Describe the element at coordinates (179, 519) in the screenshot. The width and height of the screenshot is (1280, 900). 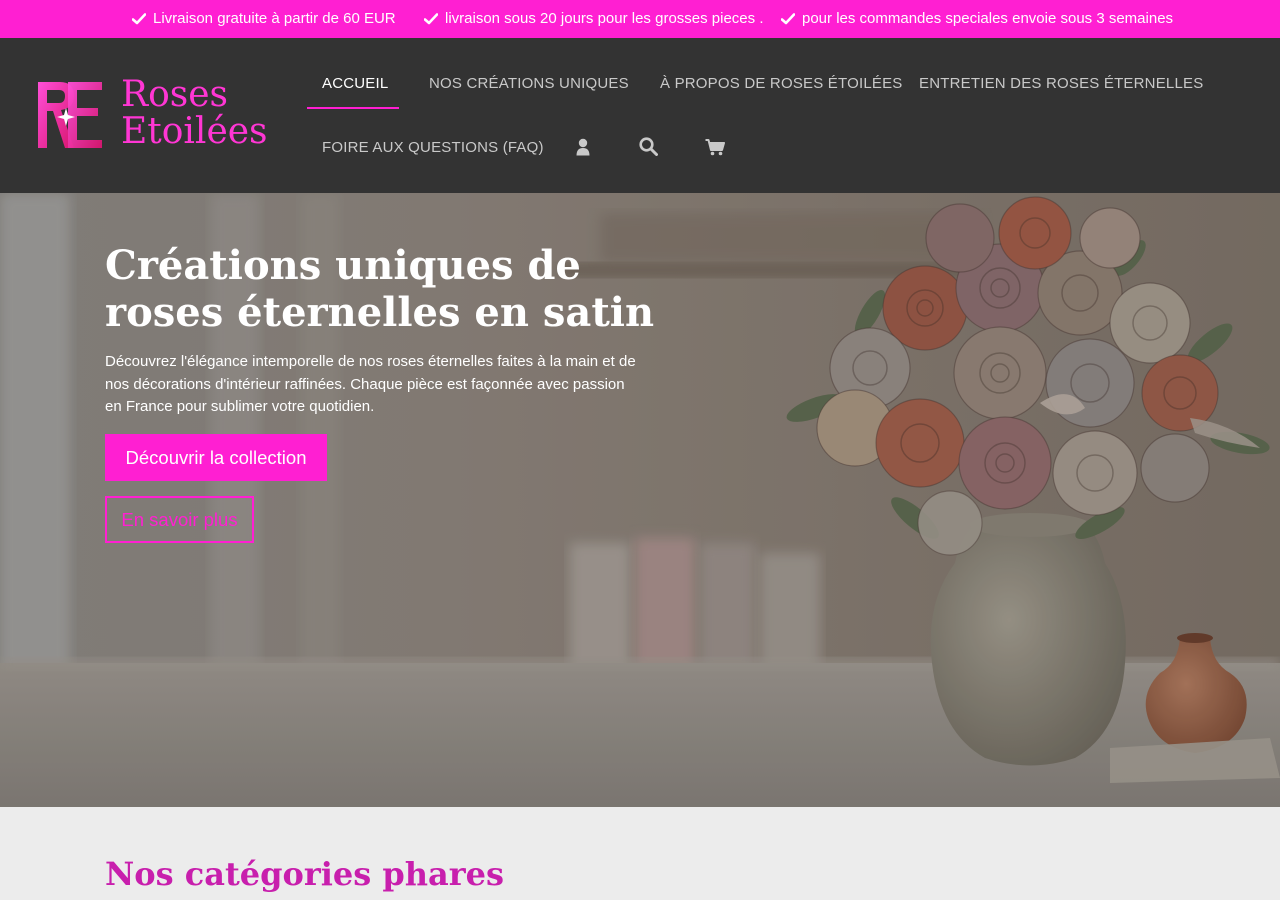
I see `learn-more-button: En savoir plus` at that location.